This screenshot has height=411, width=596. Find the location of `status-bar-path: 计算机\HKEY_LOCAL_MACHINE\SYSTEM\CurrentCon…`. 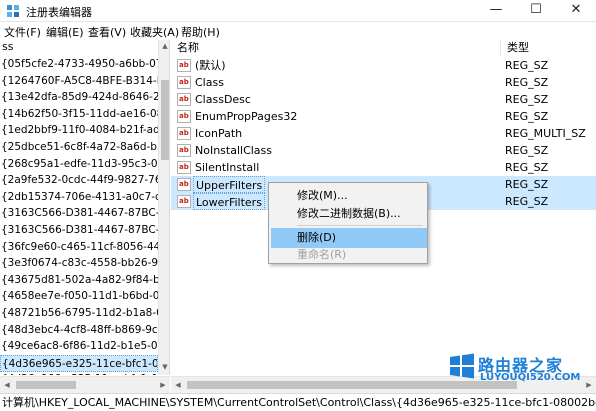

status-bar-path: 计算机\HKEY_LOCAL_MACHINE\SYSTEM\CurrentCon… is located at coordinates (298, 402).